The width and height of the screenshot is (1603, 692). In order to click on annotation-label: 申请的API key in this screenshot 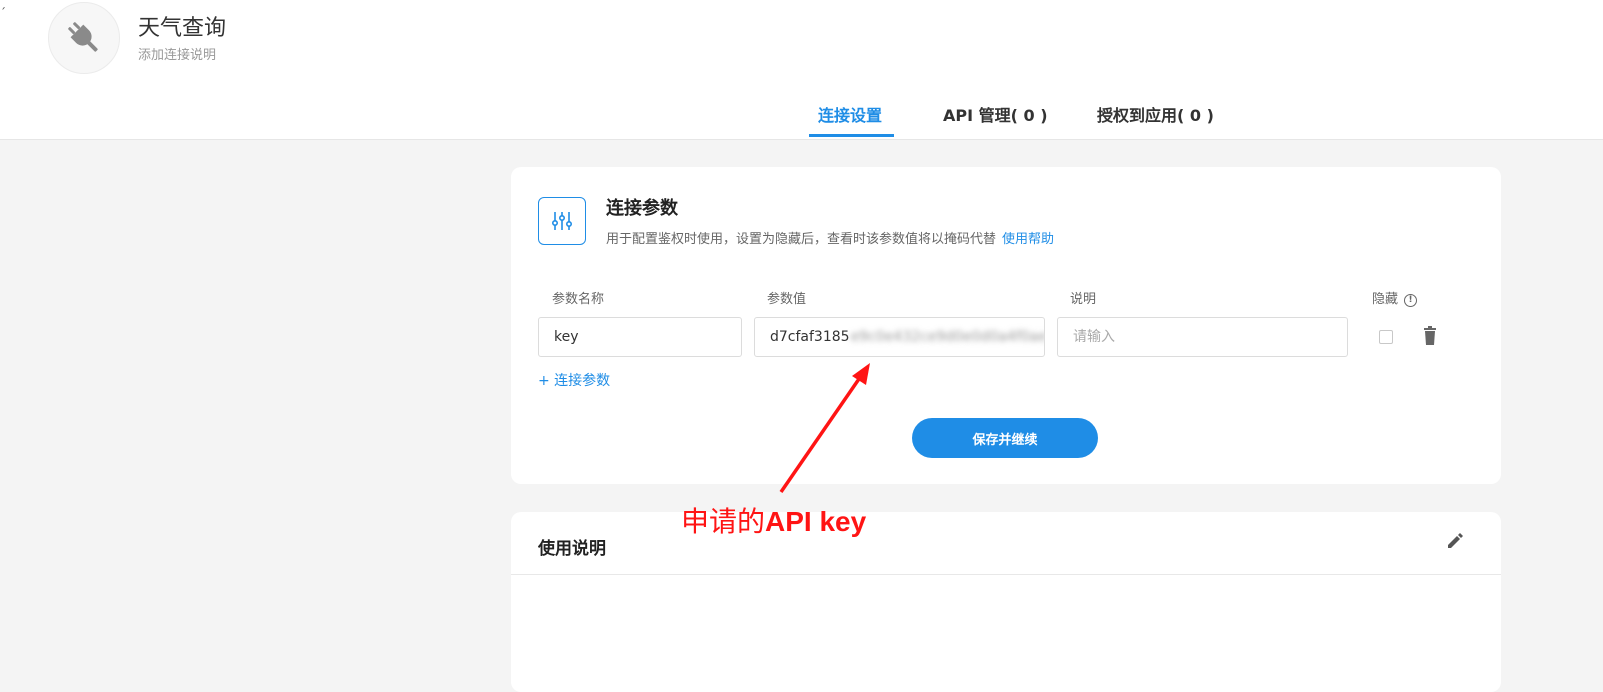, I will do `click(773, 520)`.